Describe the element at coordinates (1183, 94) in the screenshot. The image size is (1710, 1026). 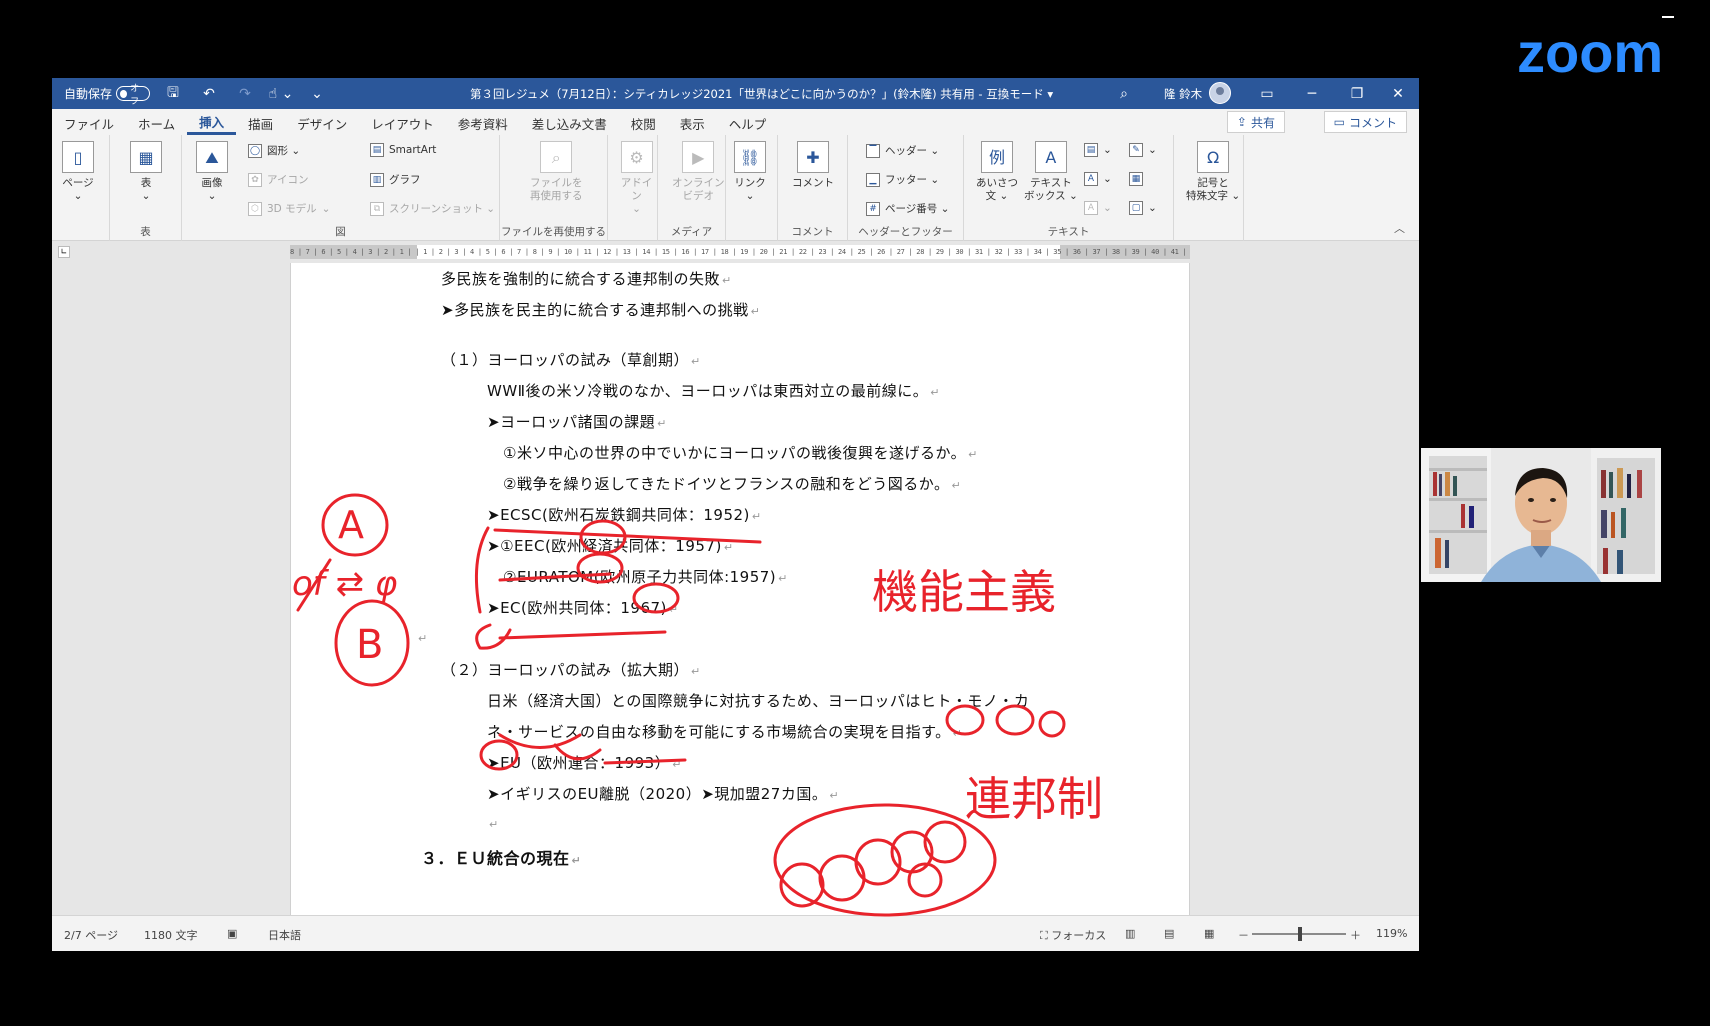
I see `user-name: 隆 鈴木` at that location.